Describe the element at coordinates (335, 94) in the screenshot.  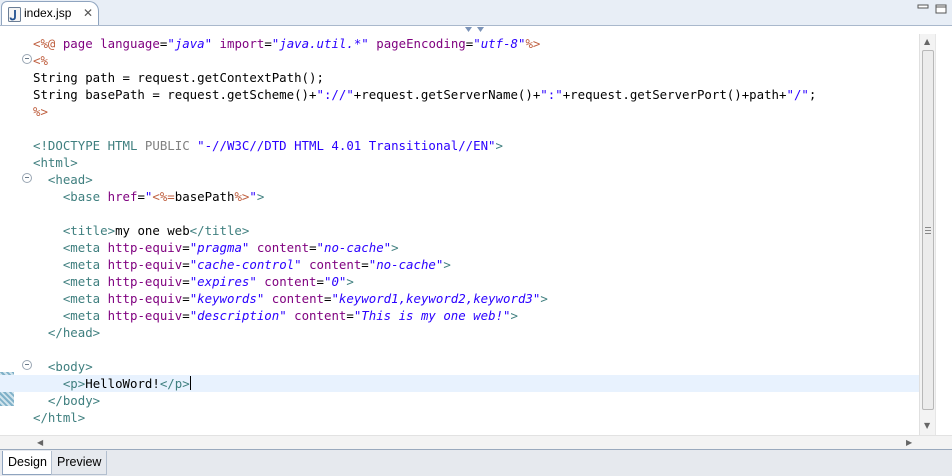
I see `code-token: "://"` at that location.